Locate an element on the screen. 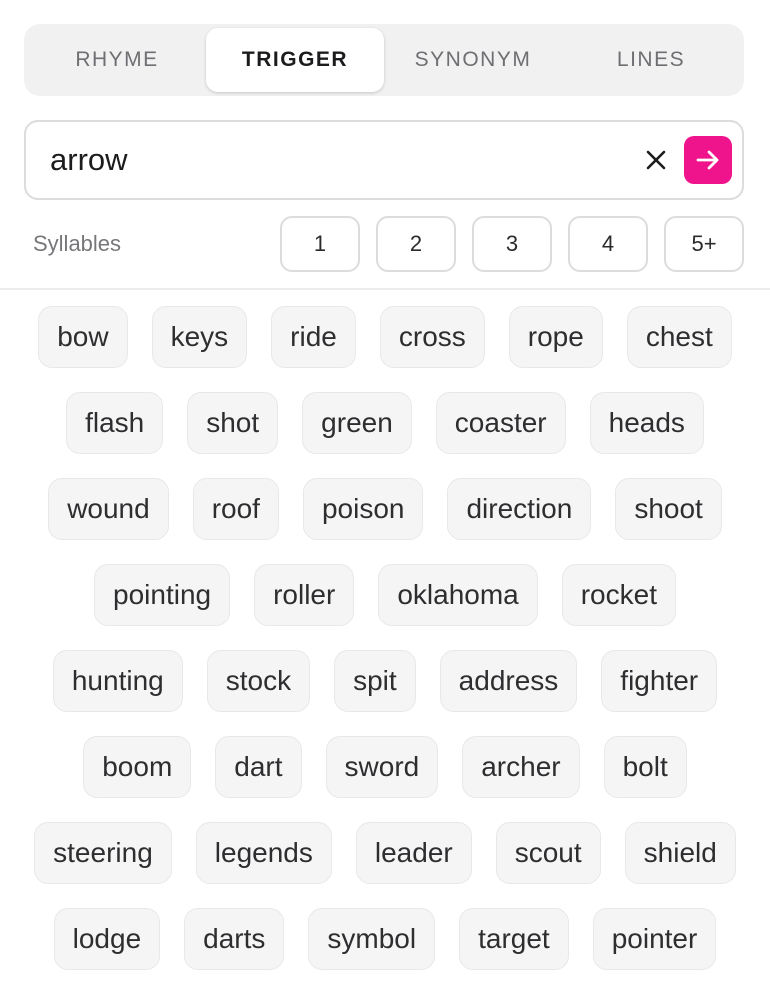  clear-button is located at coordinates (656, 160).